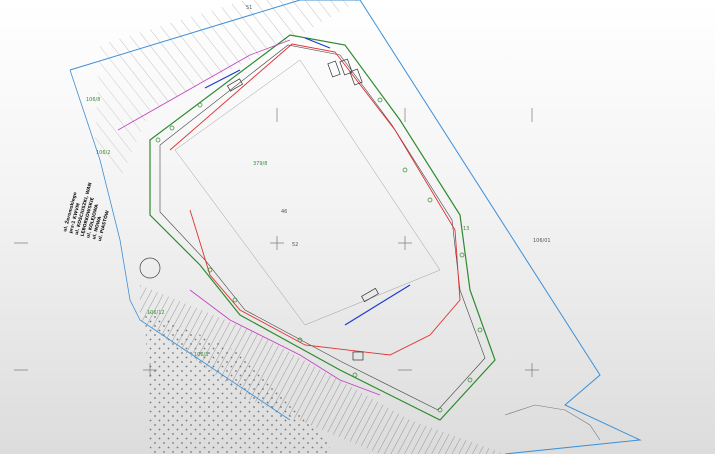  Describe the element at coordinates (552, 422) in the screenshot. I see `stair-structure` at that location.